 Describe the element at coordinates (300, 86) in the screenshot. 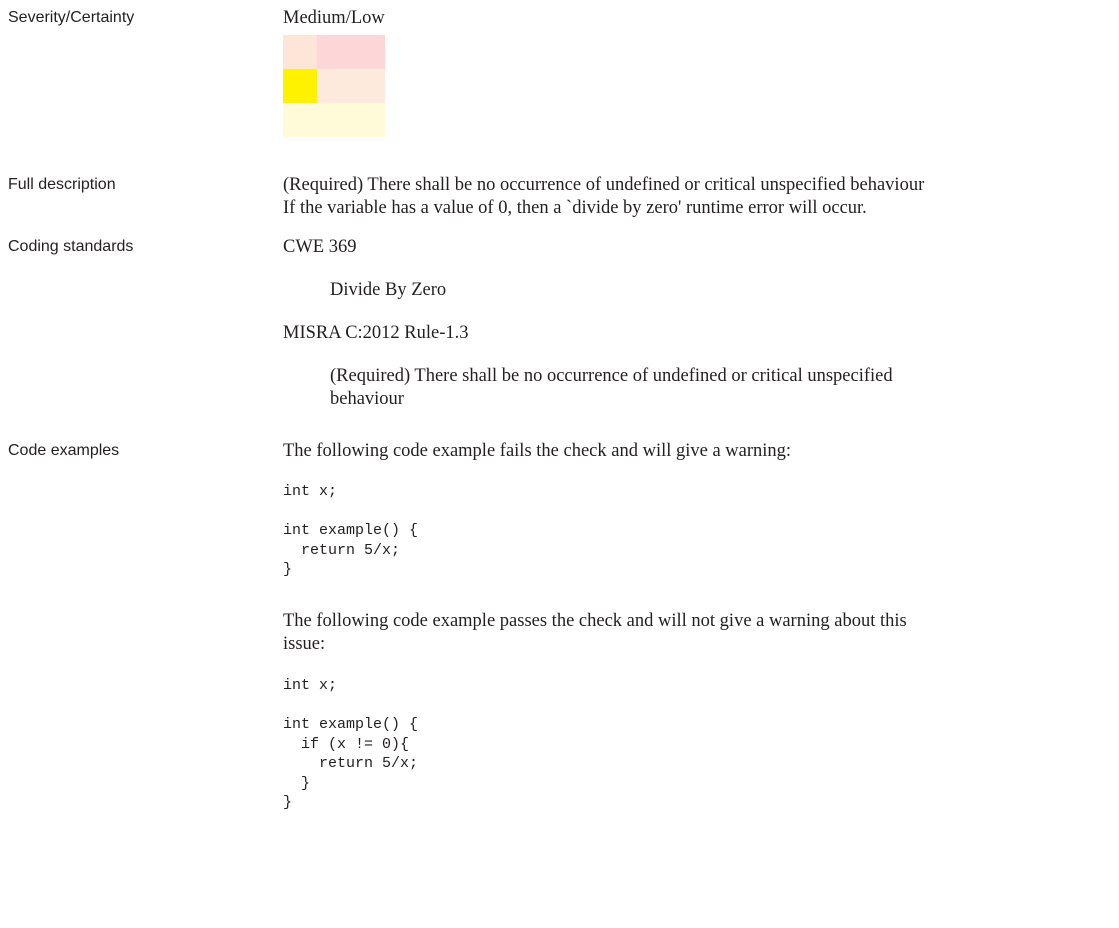

I see `matrix-cell-highlighted` at that location.